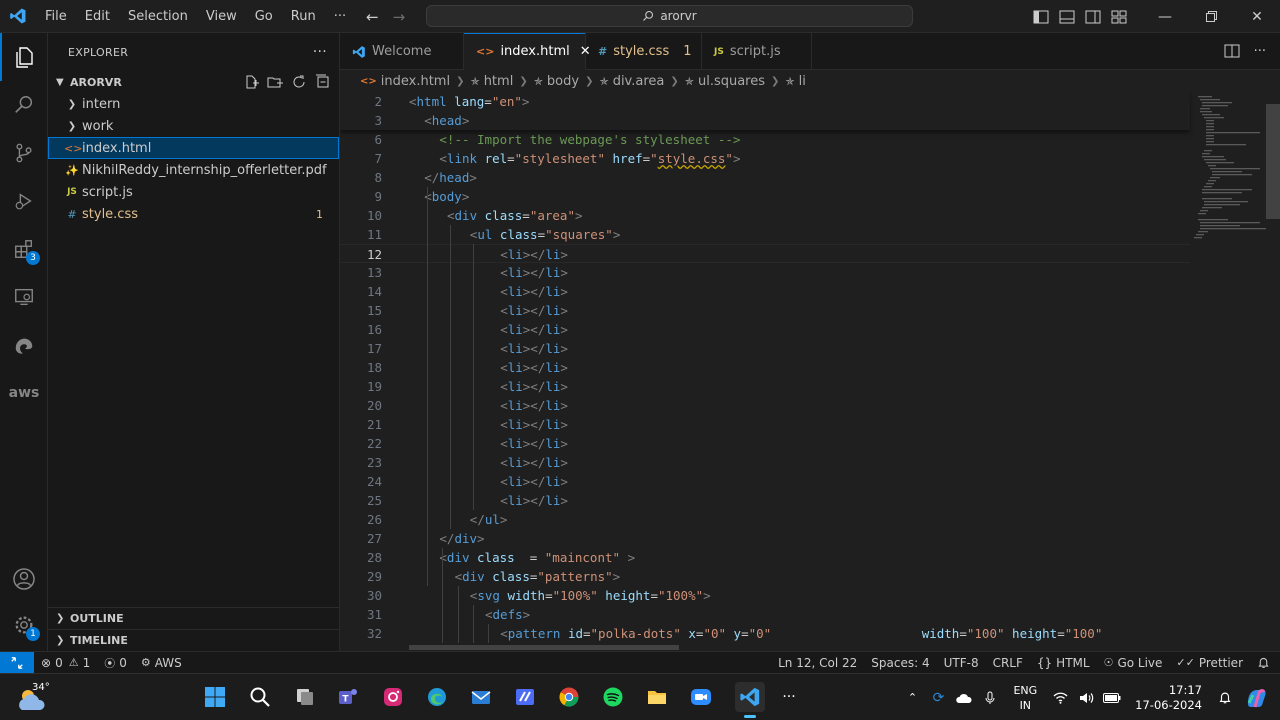  What do you see at coordinates (193, 170) in the screenshot?
I see `tree-item-offerletter-pdf: ✨ NikhilReddy_internship_offerletter.pdf` at bounding box center [193, 170].